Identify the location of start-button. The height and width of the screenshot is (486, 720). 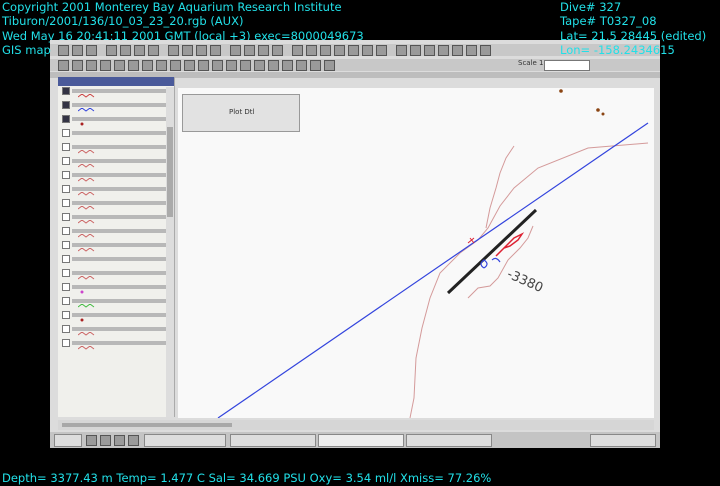
(68, 440).